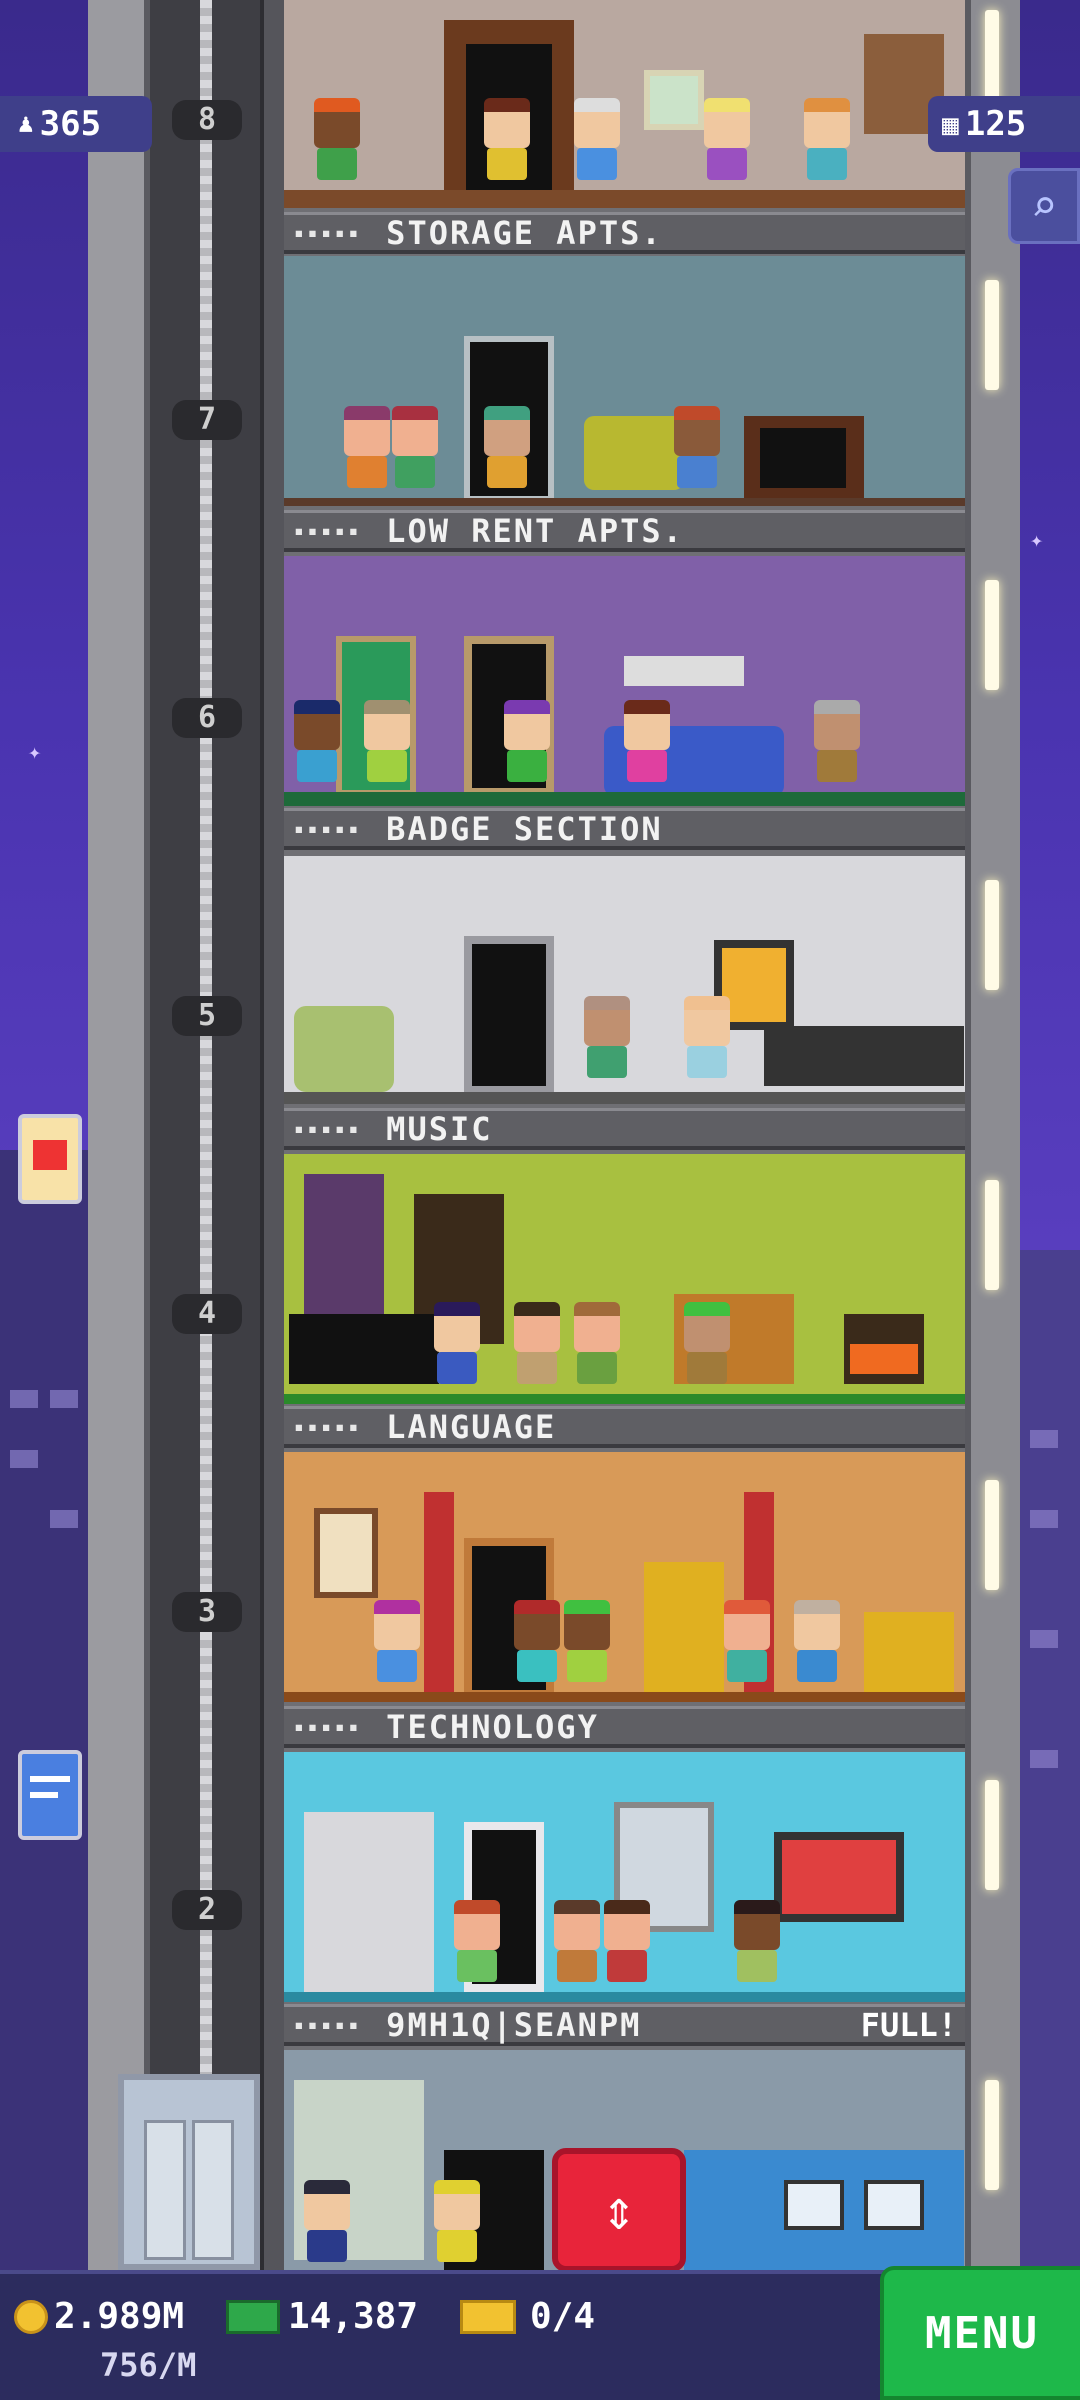 The image size is (1080, 2400). I want to click on floor-8-label: ▪▪▪▪▪ STORAGE APTS., so click(624, 233).